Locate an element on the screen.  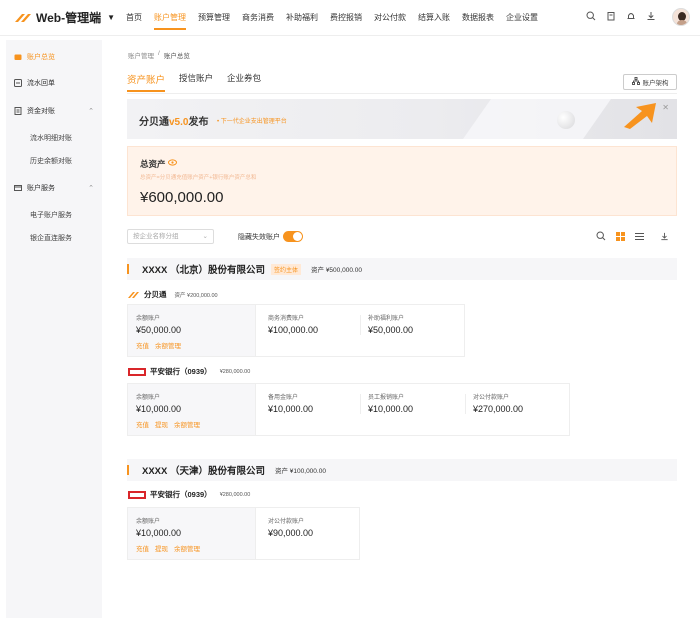
nav-item-reports: 数据报表 is located at coordinates (478, 18).